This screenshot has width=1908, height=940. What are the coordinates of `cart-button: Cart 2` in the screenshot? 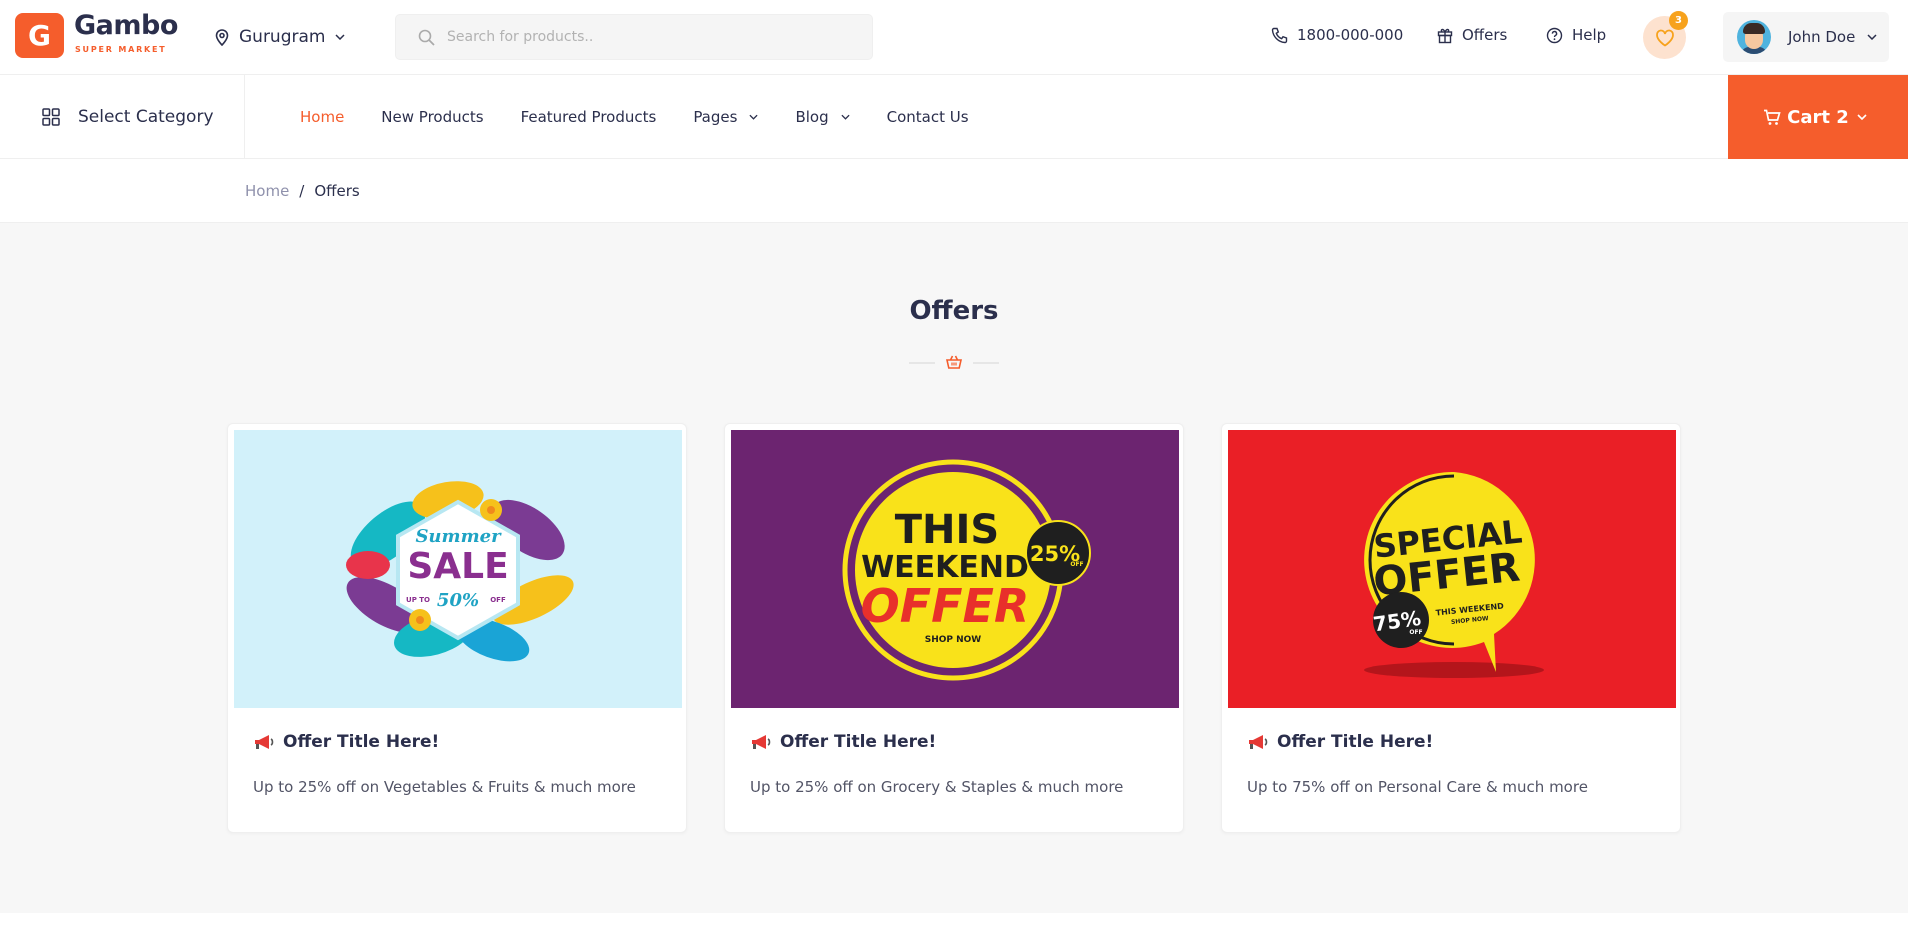 It's located at (1818, 117).